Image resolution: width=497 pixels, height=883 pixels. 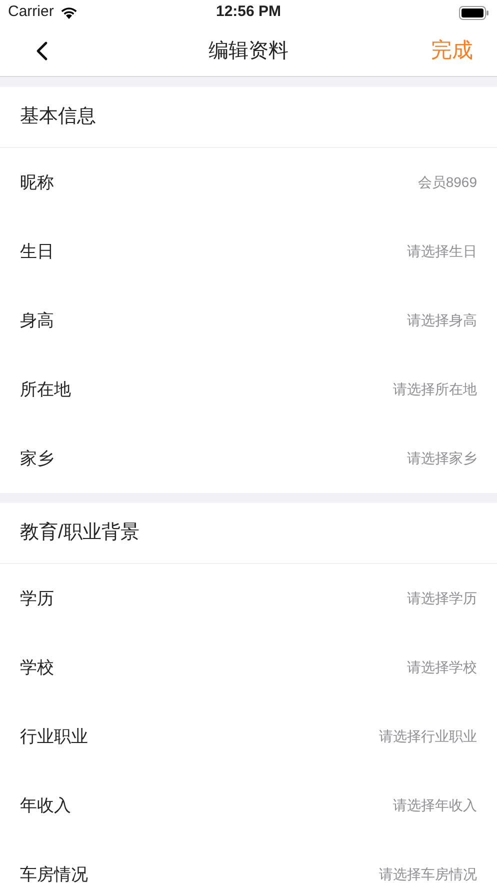 What do you see at coordinates (37, 251) in the screenshot?
I see `row-label: 生日` at bounding box center [37, 251].